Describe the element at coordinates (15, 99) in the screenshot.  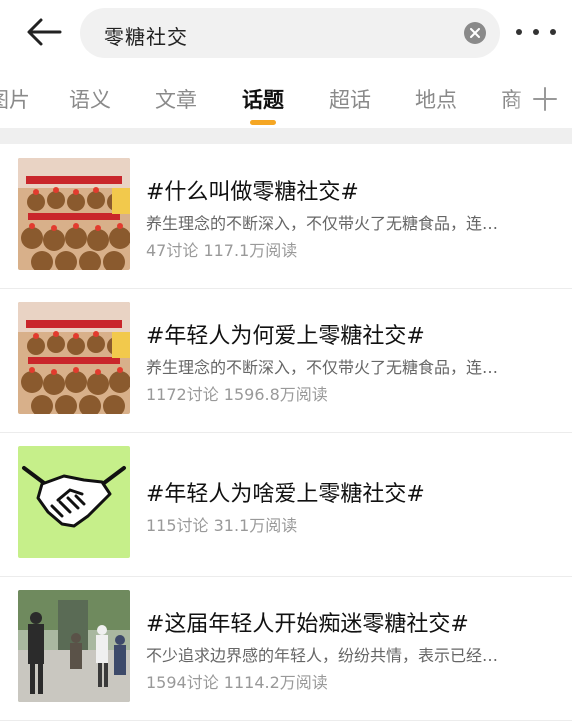
I see `tab-pictures: 图片` at that location.